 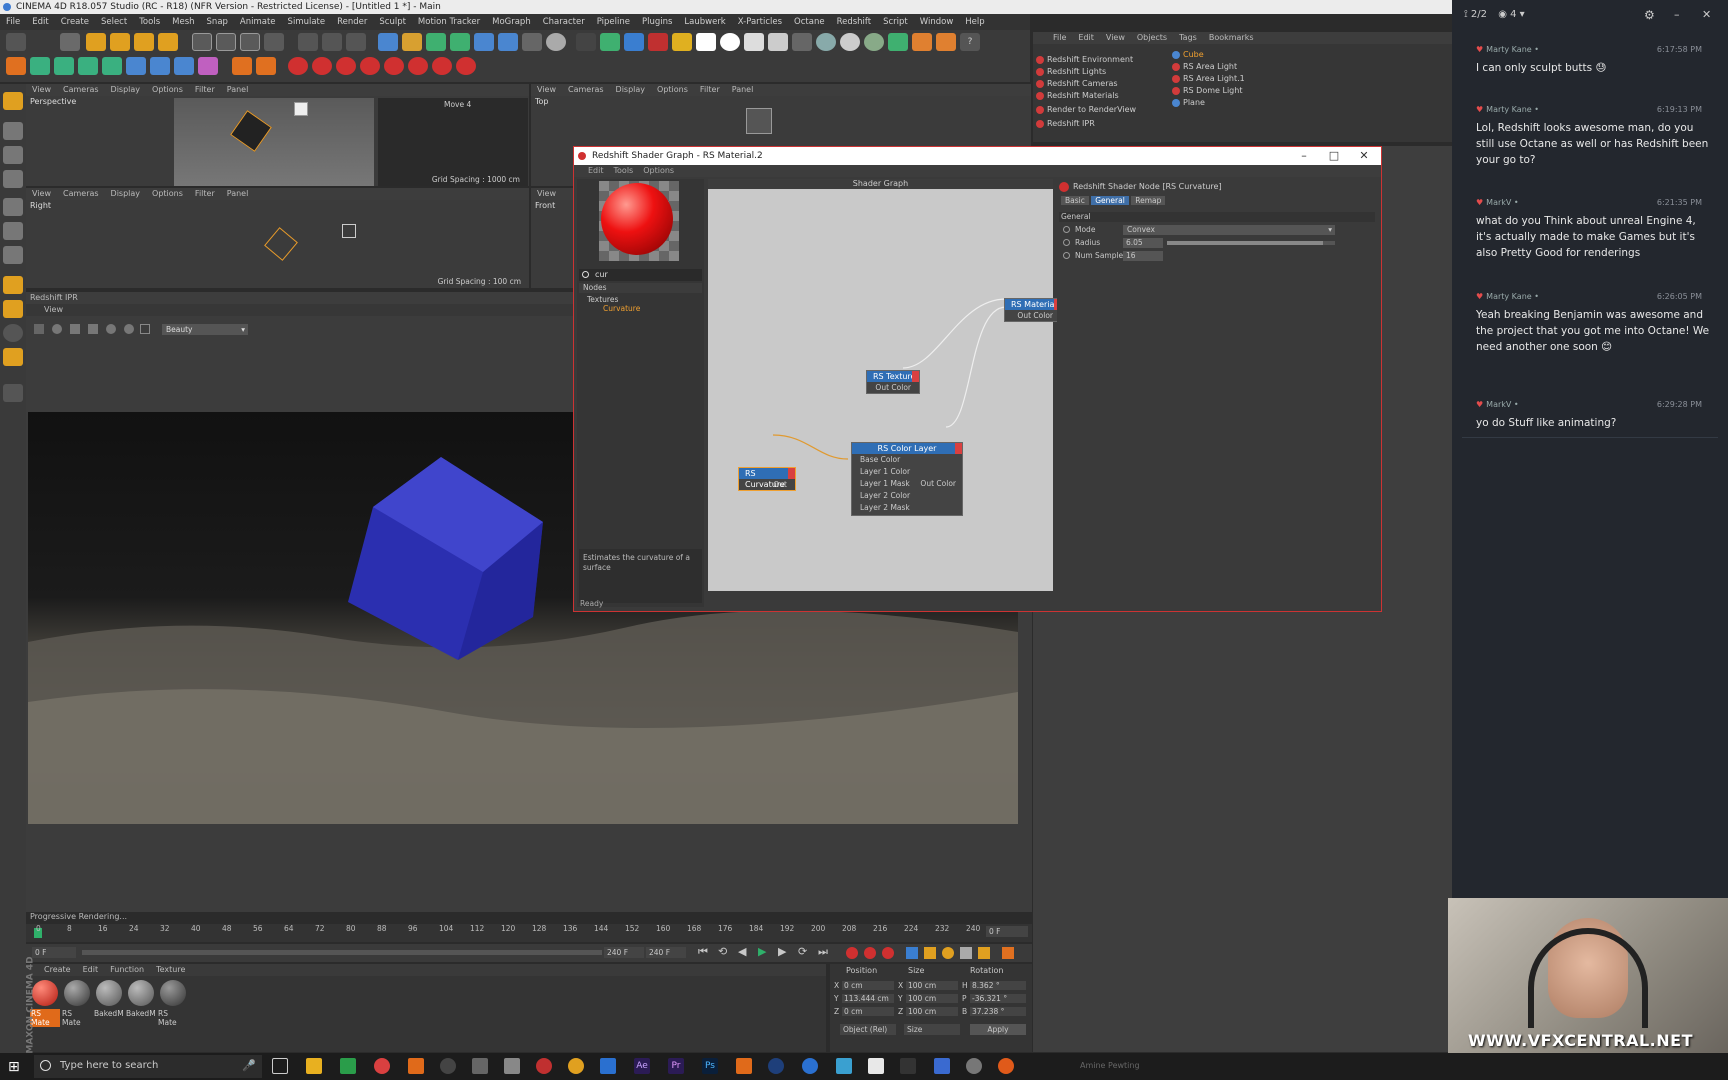 What do you see at coordinates (226, 42) in the screenshot?
I see `y-axis-icon` at bounding box center [226, 42].